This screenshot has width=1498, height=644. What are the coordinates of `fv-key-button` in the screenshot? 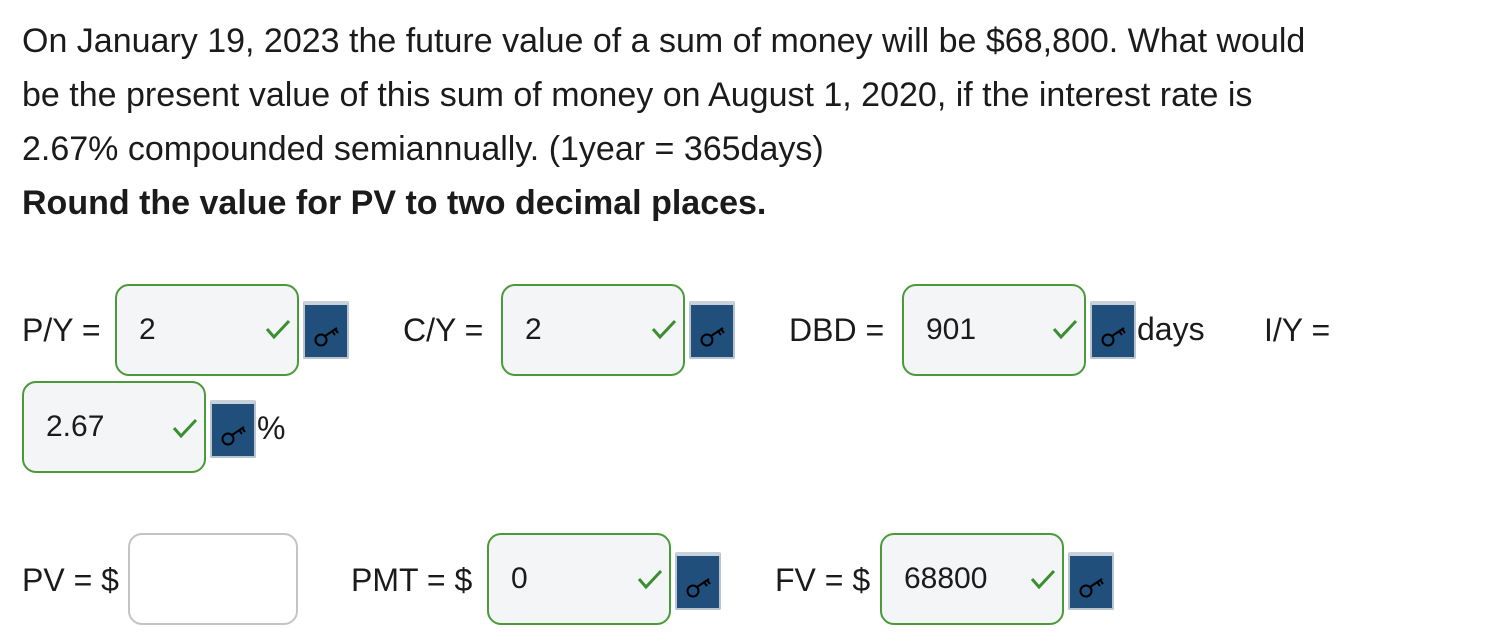 It's located at (1091, 581).